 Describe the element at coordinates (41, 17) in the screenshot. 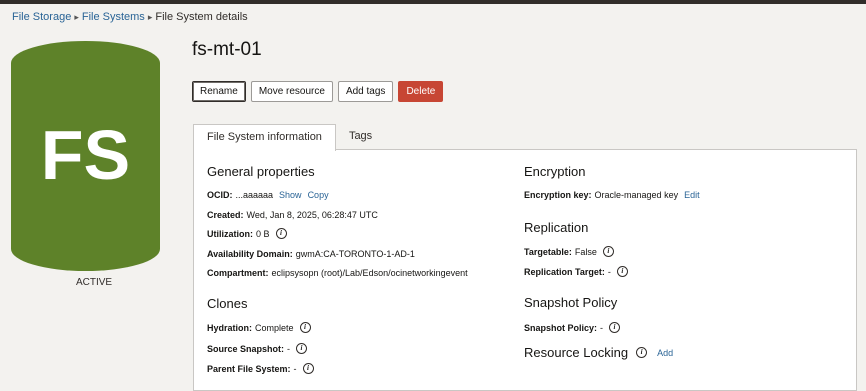

I see `breadcrumb-file-storage: File Storage` at that location.